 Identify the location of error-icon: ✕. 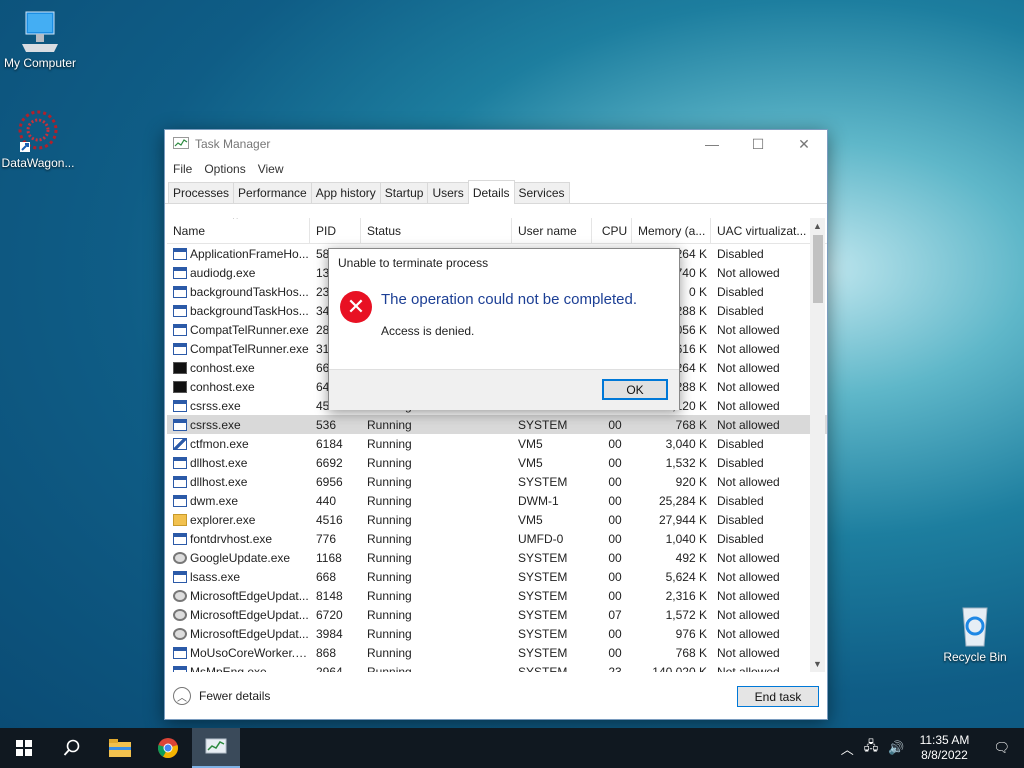
(356, 307).